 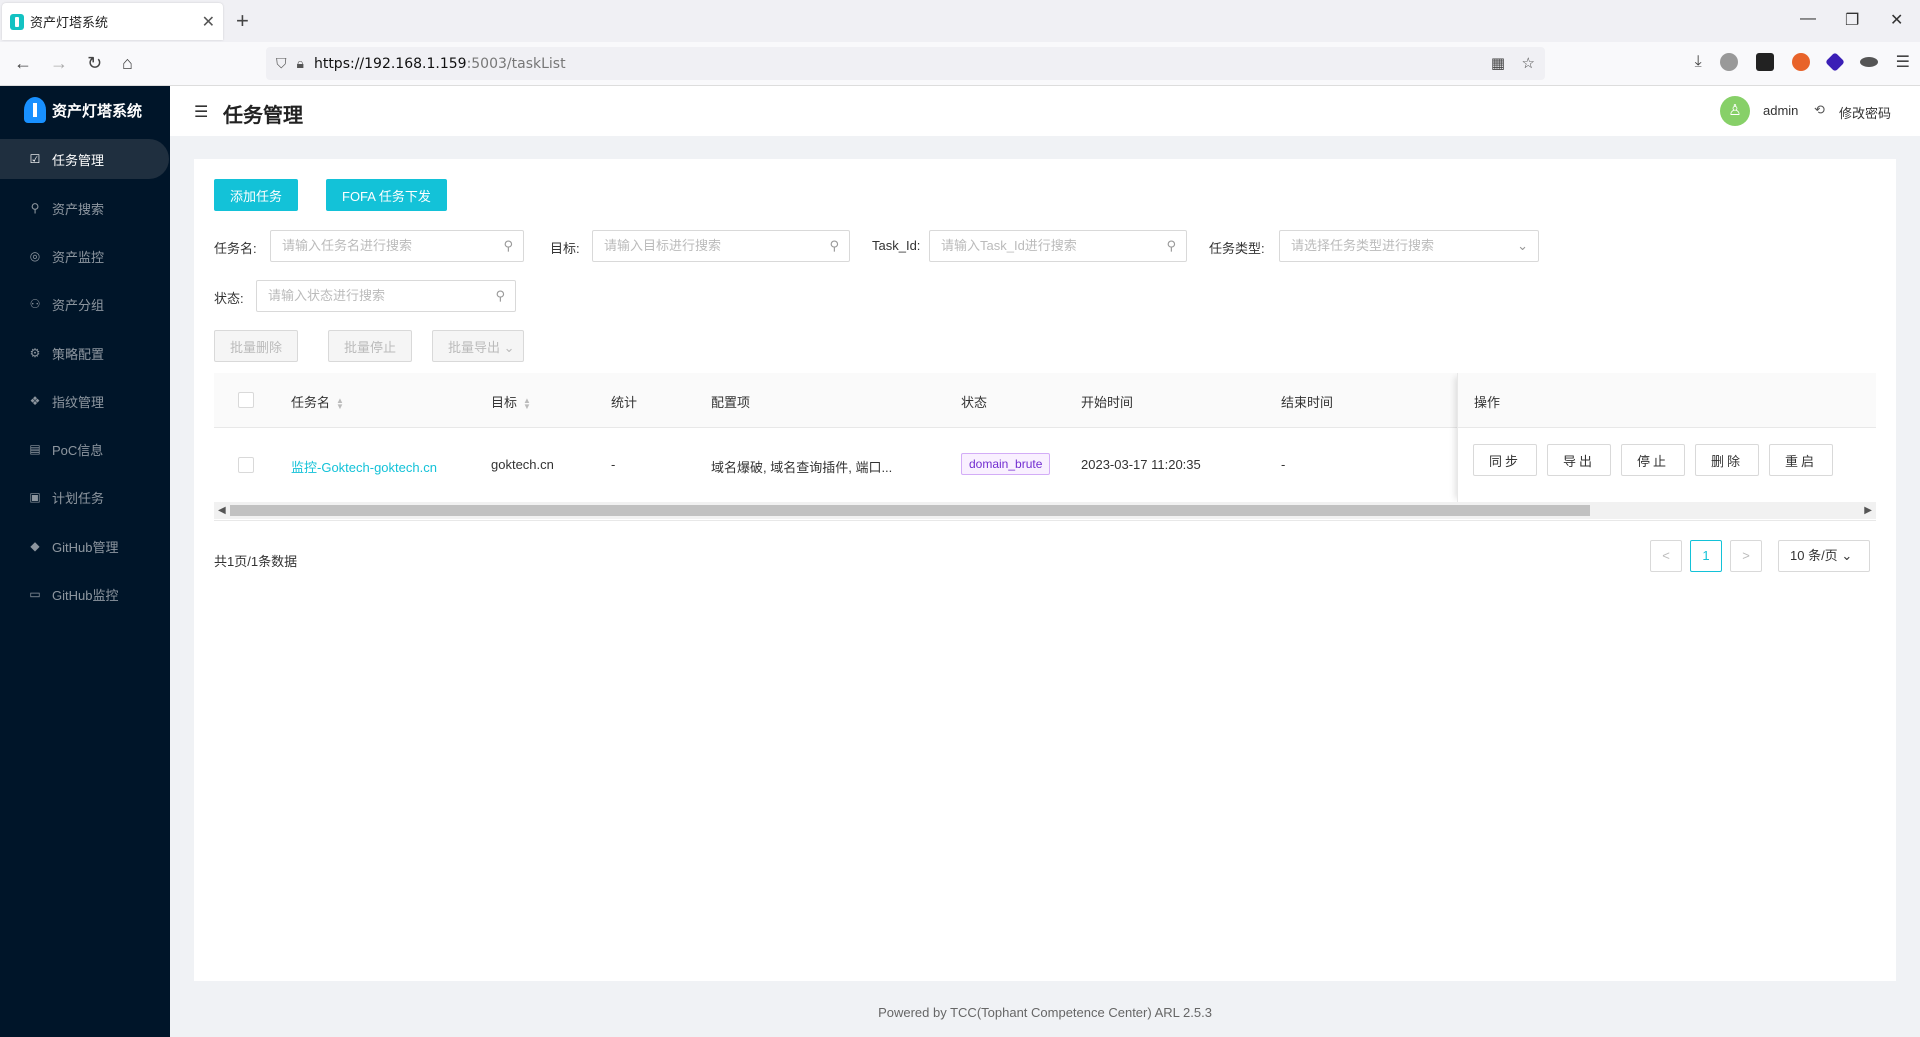 I want to click on restart-button: 重启, so click(x=1801, y=460).